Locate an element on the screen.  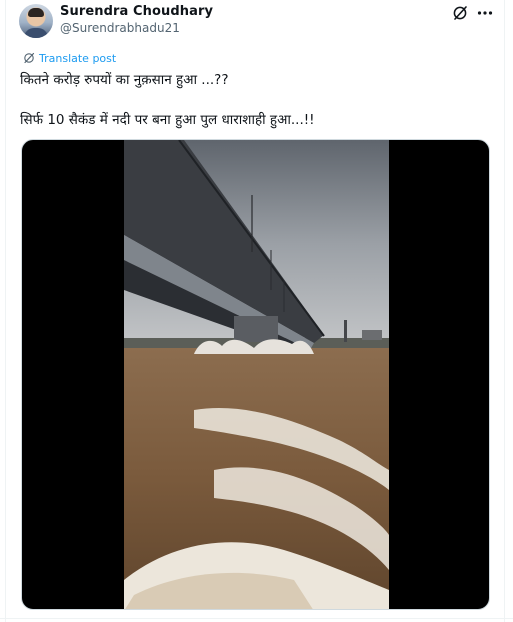
author-name: Surendra Choudhary is located at coordinates (136, 11).